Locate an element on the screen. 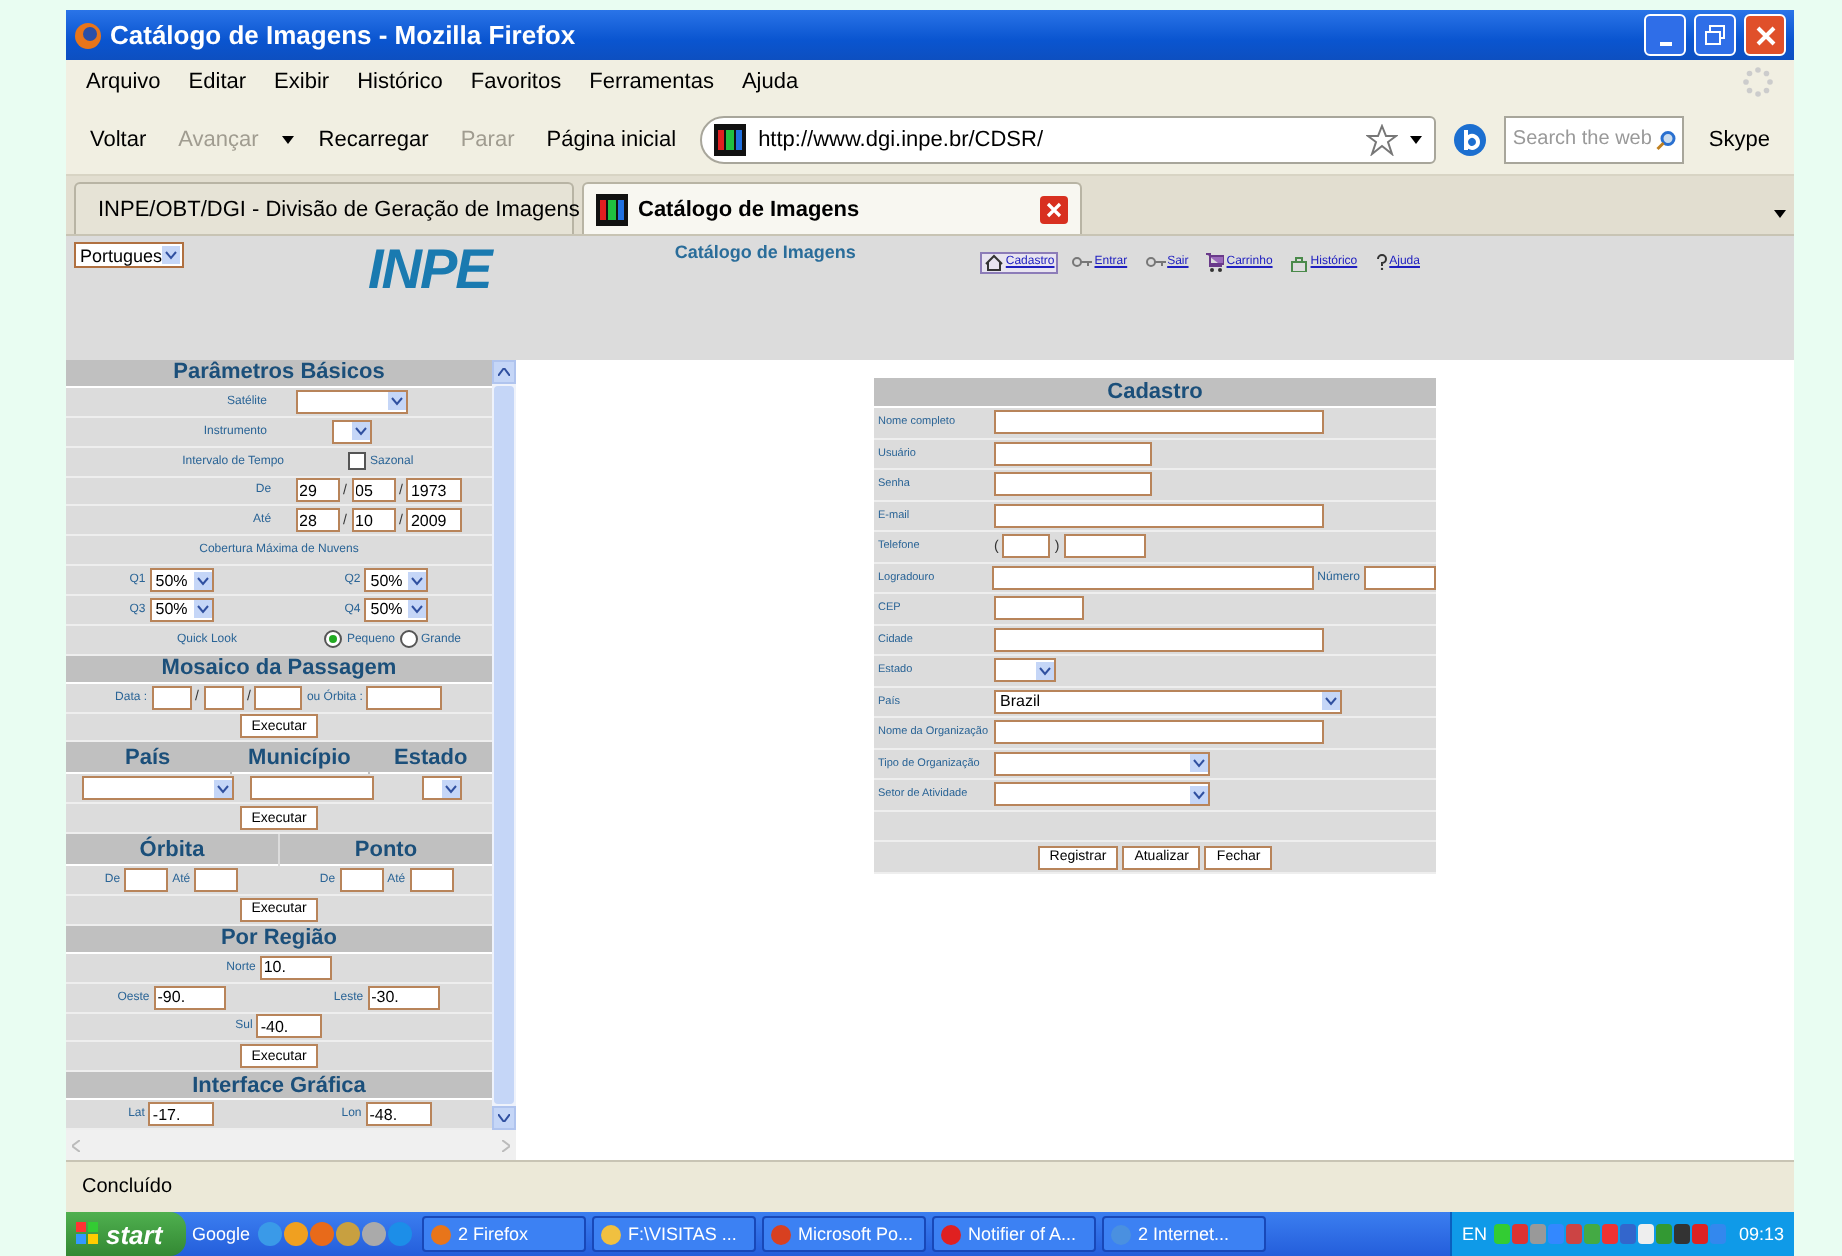 The width and height of the screenshot is (1842, 1256). input-field: -30. is located at coordinates (403, 997).